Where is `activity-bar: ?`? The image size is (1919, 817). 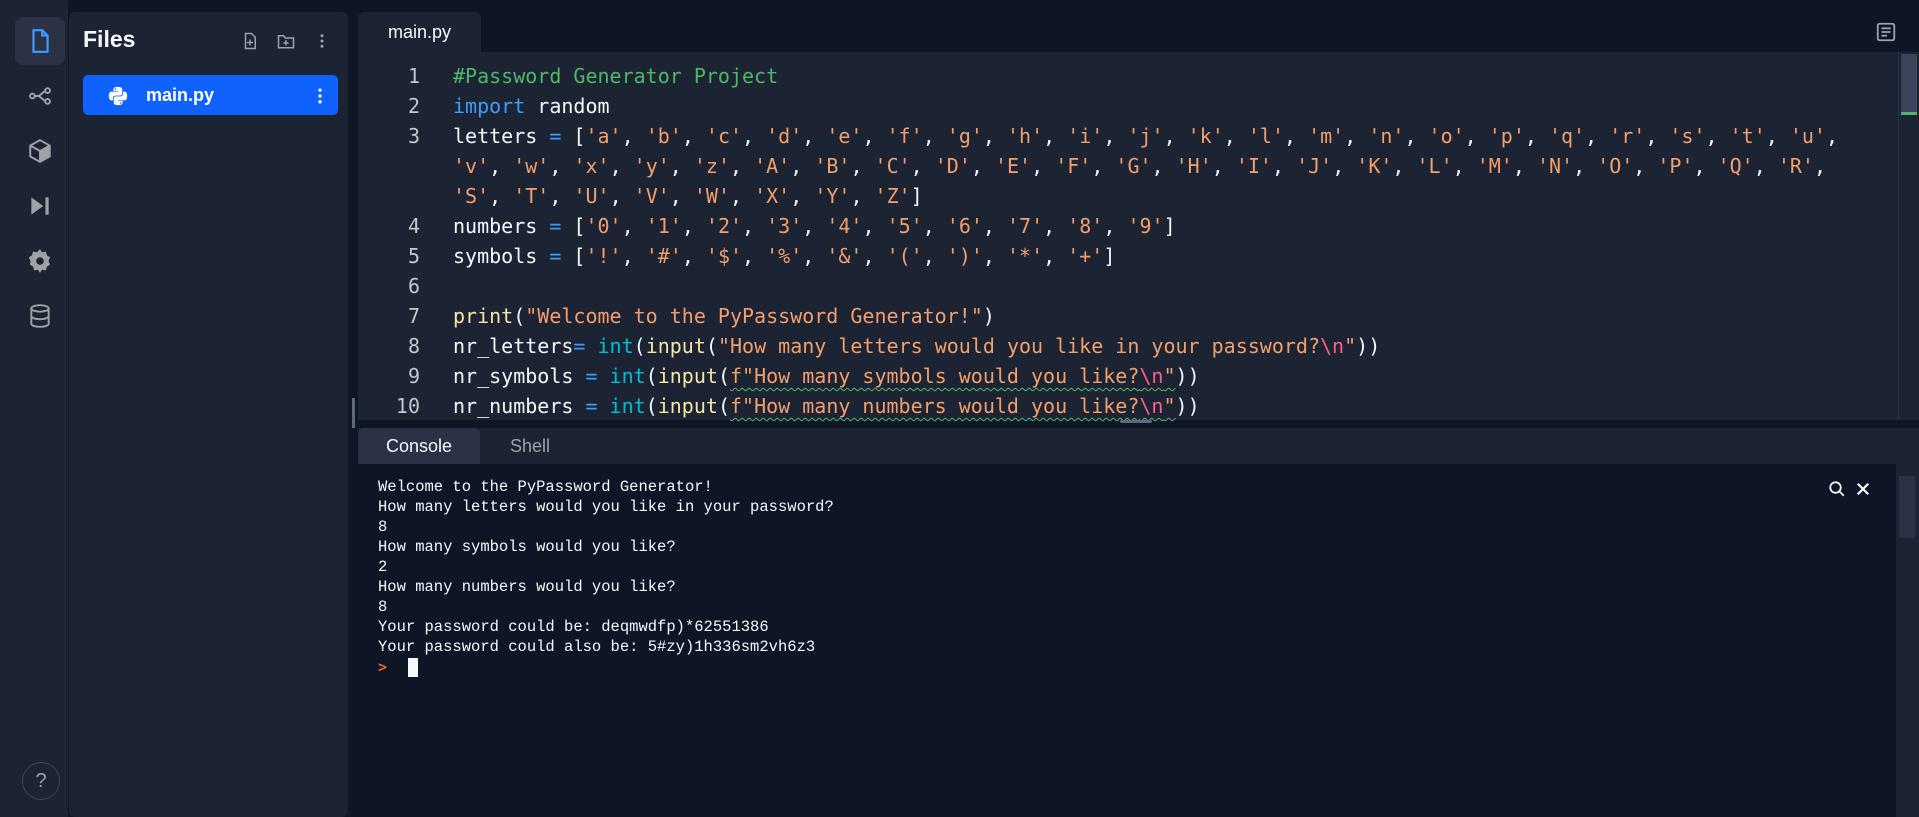 activity-bar: ? is located at coordinates (34, 408).